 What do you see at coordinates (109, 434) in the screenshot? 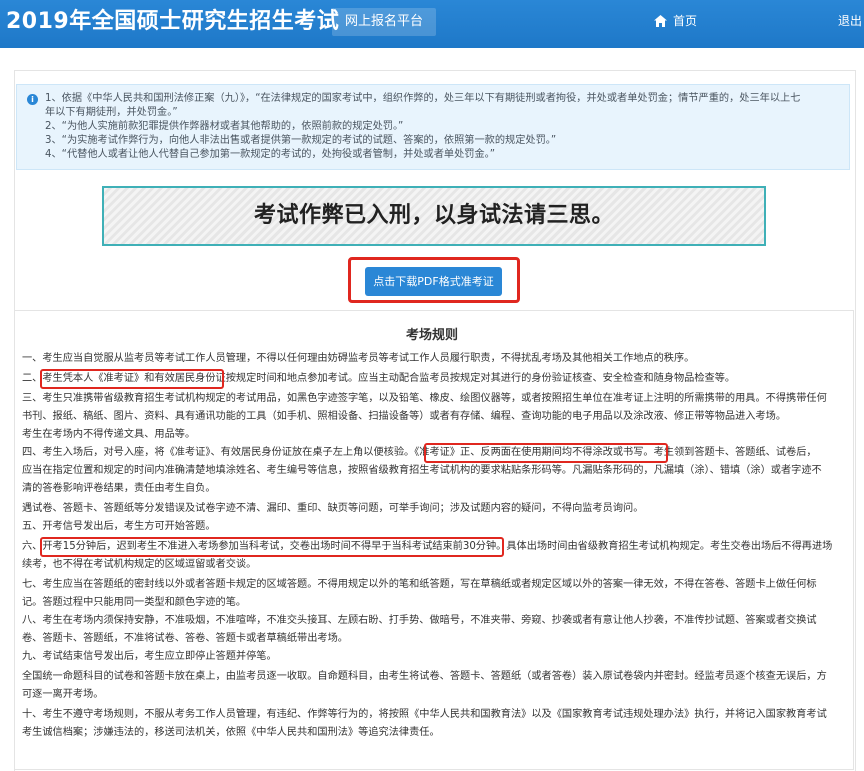
I see `rule-line: 考生在考场内不得传递文具、用品等。` at bounding box center [109, 434].